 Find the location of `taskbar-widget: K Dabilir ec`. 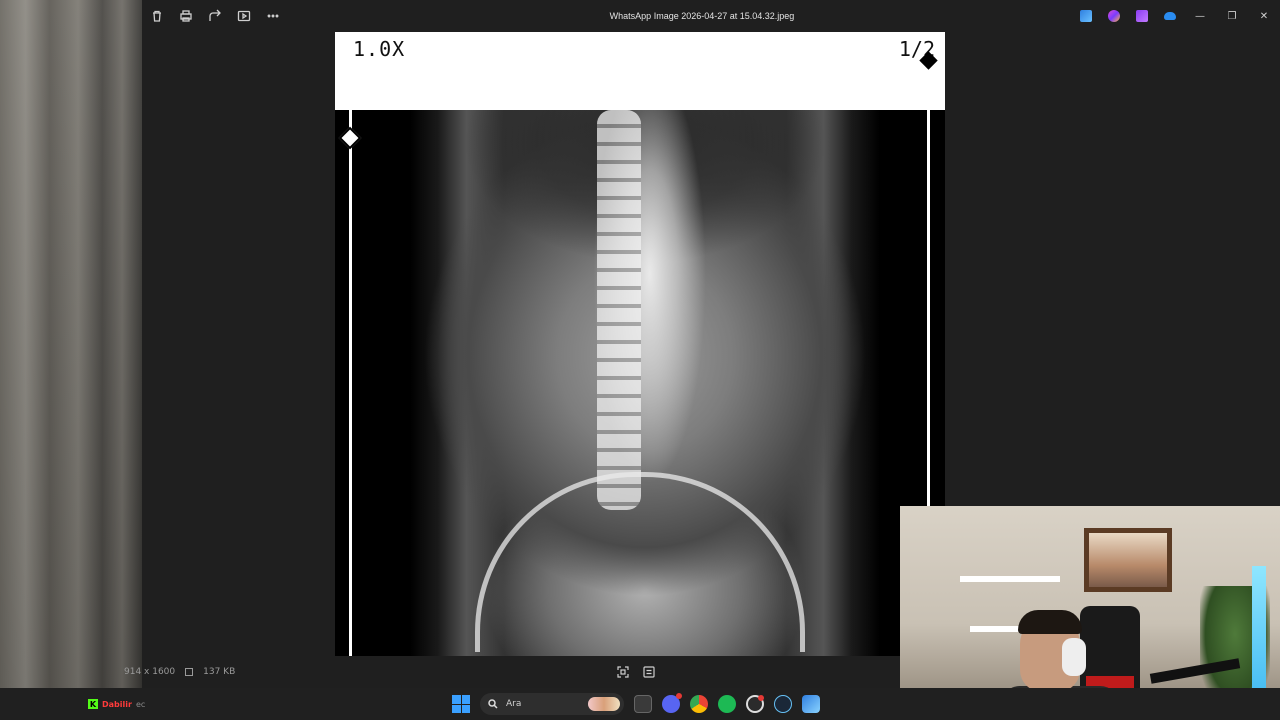

taskbar-widget: K Dabilir ec is located at coordinates (116, 704).